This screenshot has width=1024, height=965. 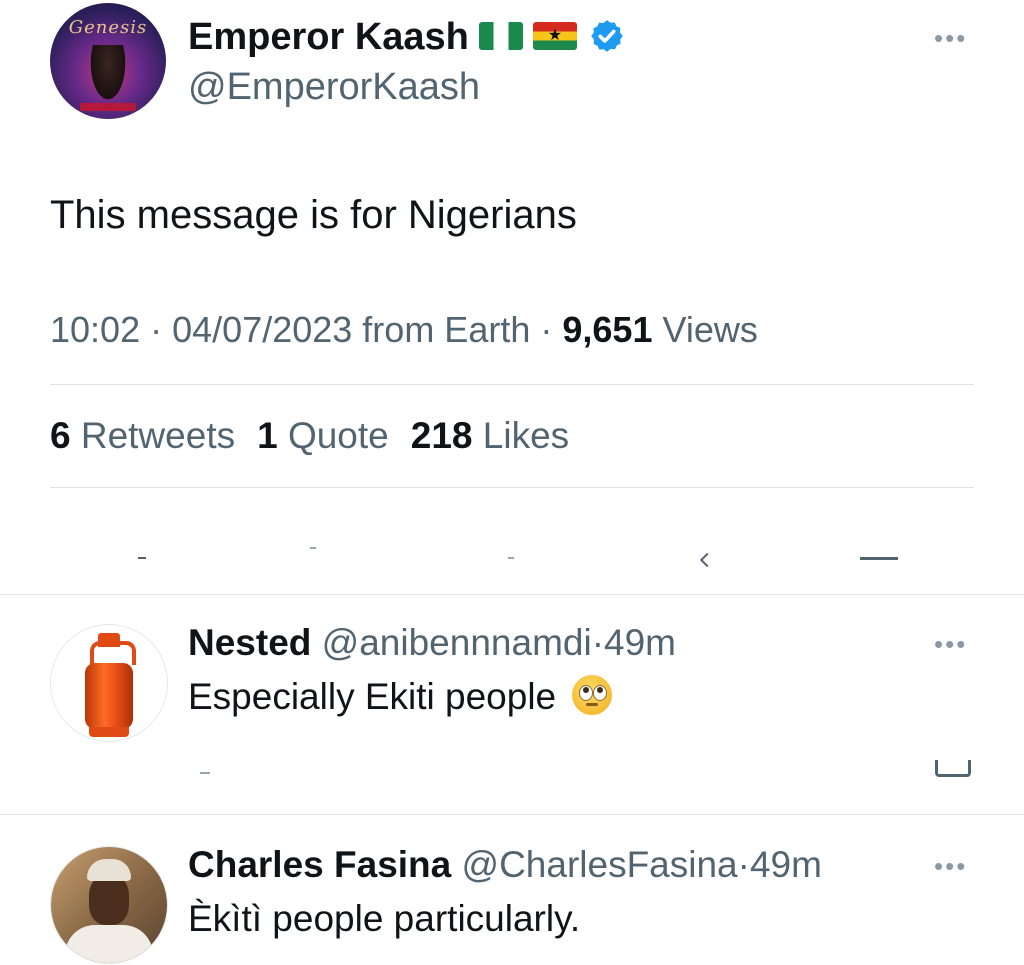 I want to click on reply-text: Èkìtì people particularly., so click(x=384, y=918).